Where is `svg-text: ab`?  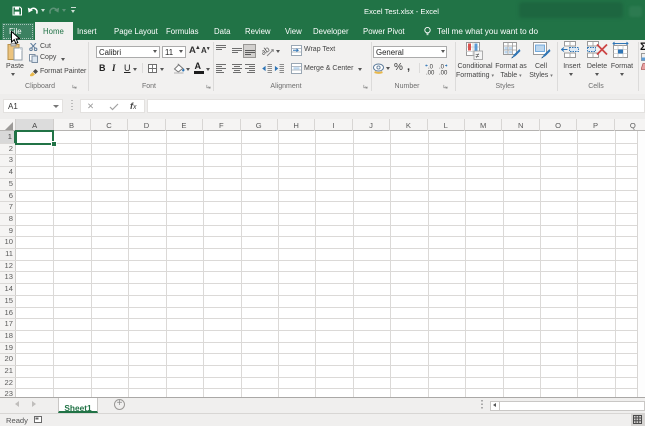
svg-text: ab is located at coordinates (267, 50).